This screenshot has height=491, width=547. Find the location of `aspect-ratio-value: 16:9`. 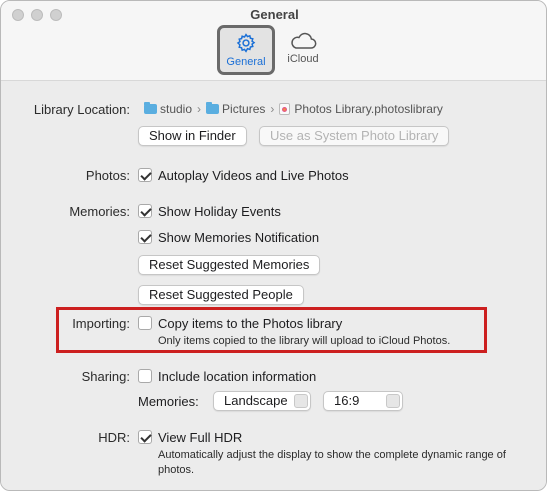

aspect-ratio-value: 16:9 is located at coordinates (347, 400).